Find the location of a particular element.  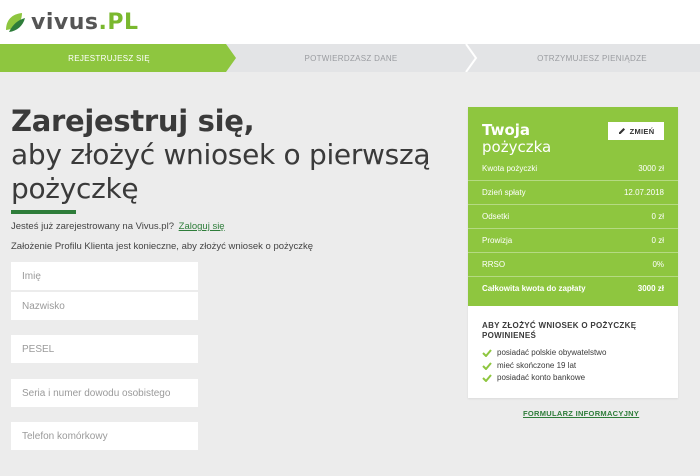

loan-row-value: 0% is located at coordinates (658, 264).